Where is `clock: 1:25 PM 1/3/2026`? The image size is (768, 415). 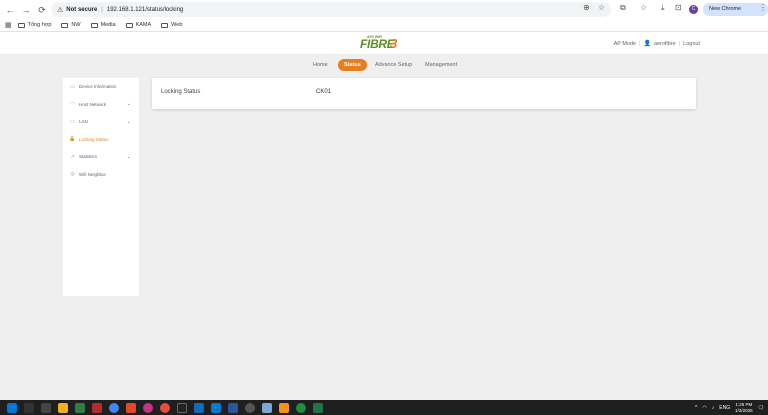
clock: 1:25 PM 1/3/2026 is located at coordinates (744, 408).